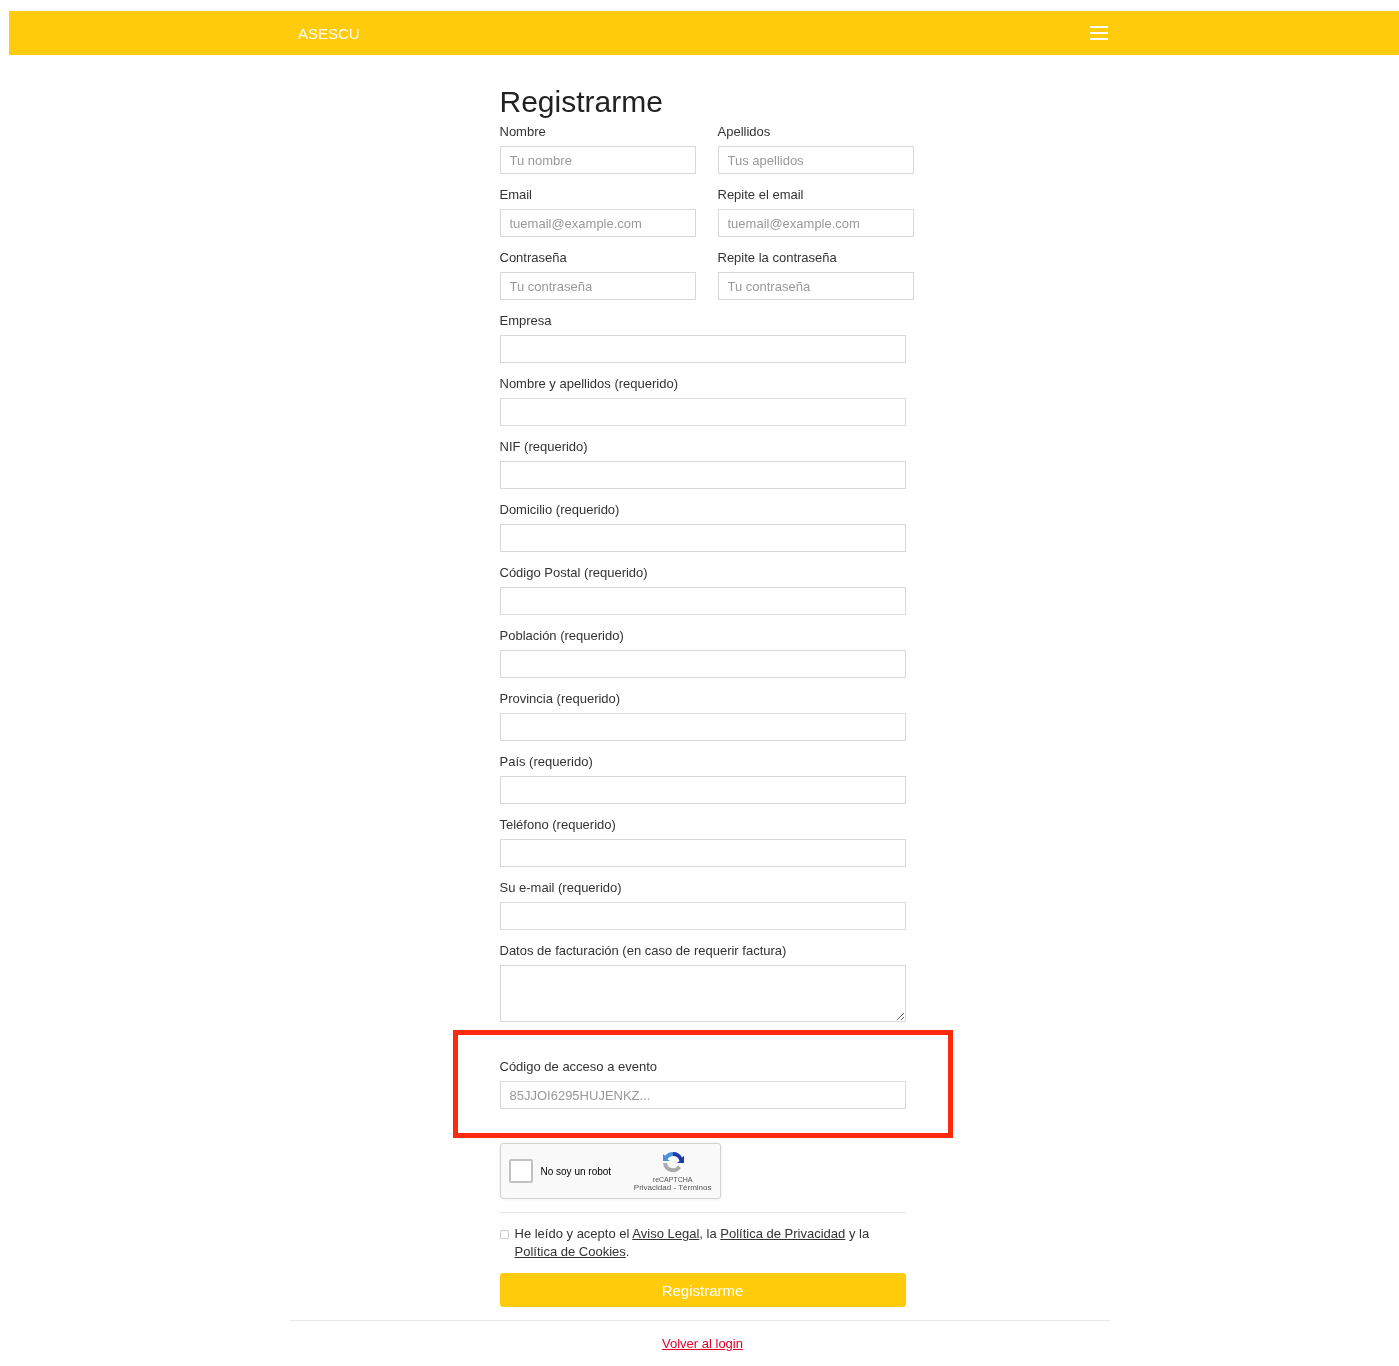  Describe the element at coordinates (558, 824) in the screenshot. I see `field-label: Teléfono (requerido)` at that location.